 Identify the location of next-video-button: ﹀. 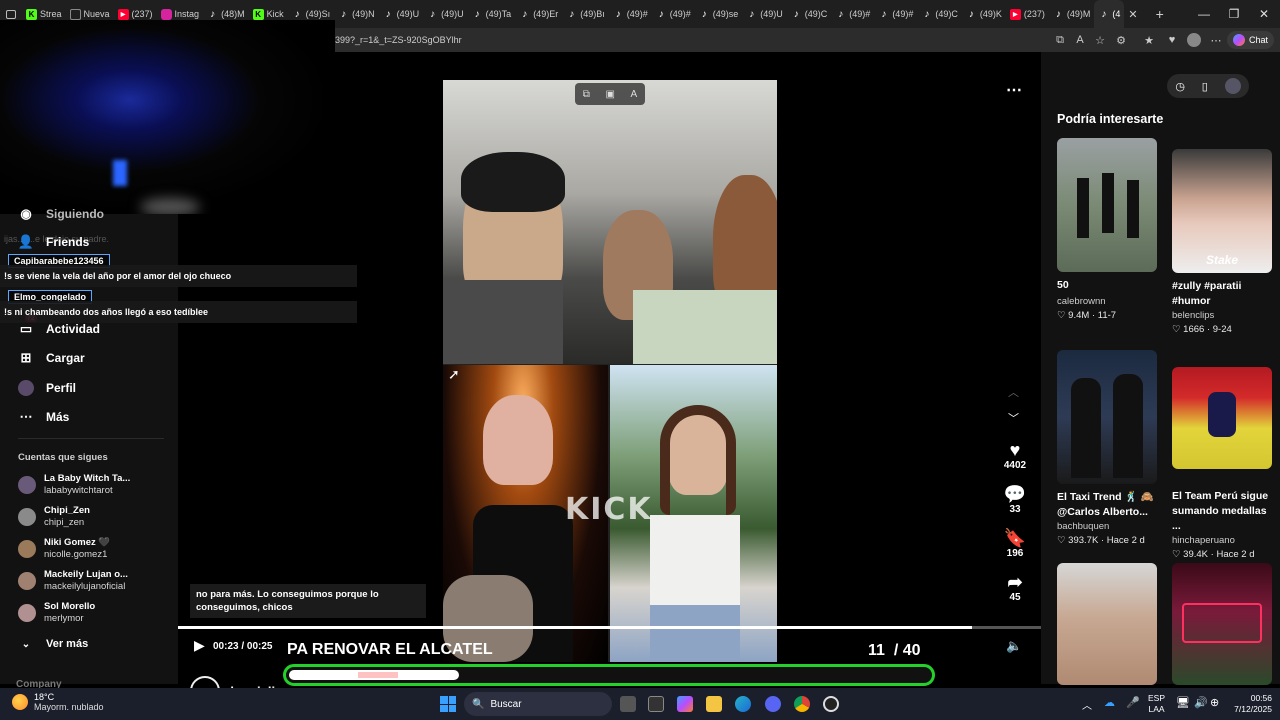
(1013, 418).